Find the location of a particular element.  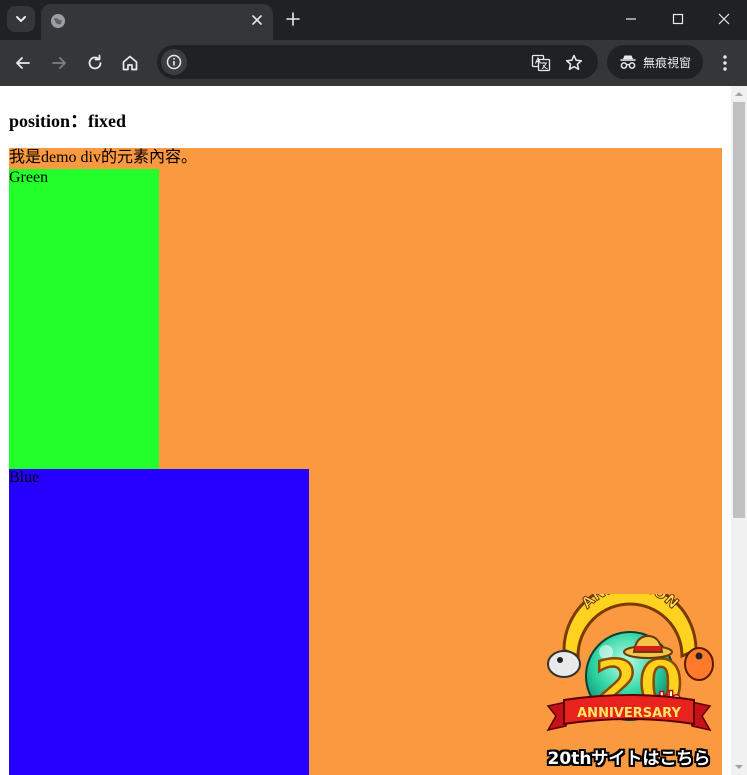

scroll-down-arrow-icon is located at coordinates (739, 767).